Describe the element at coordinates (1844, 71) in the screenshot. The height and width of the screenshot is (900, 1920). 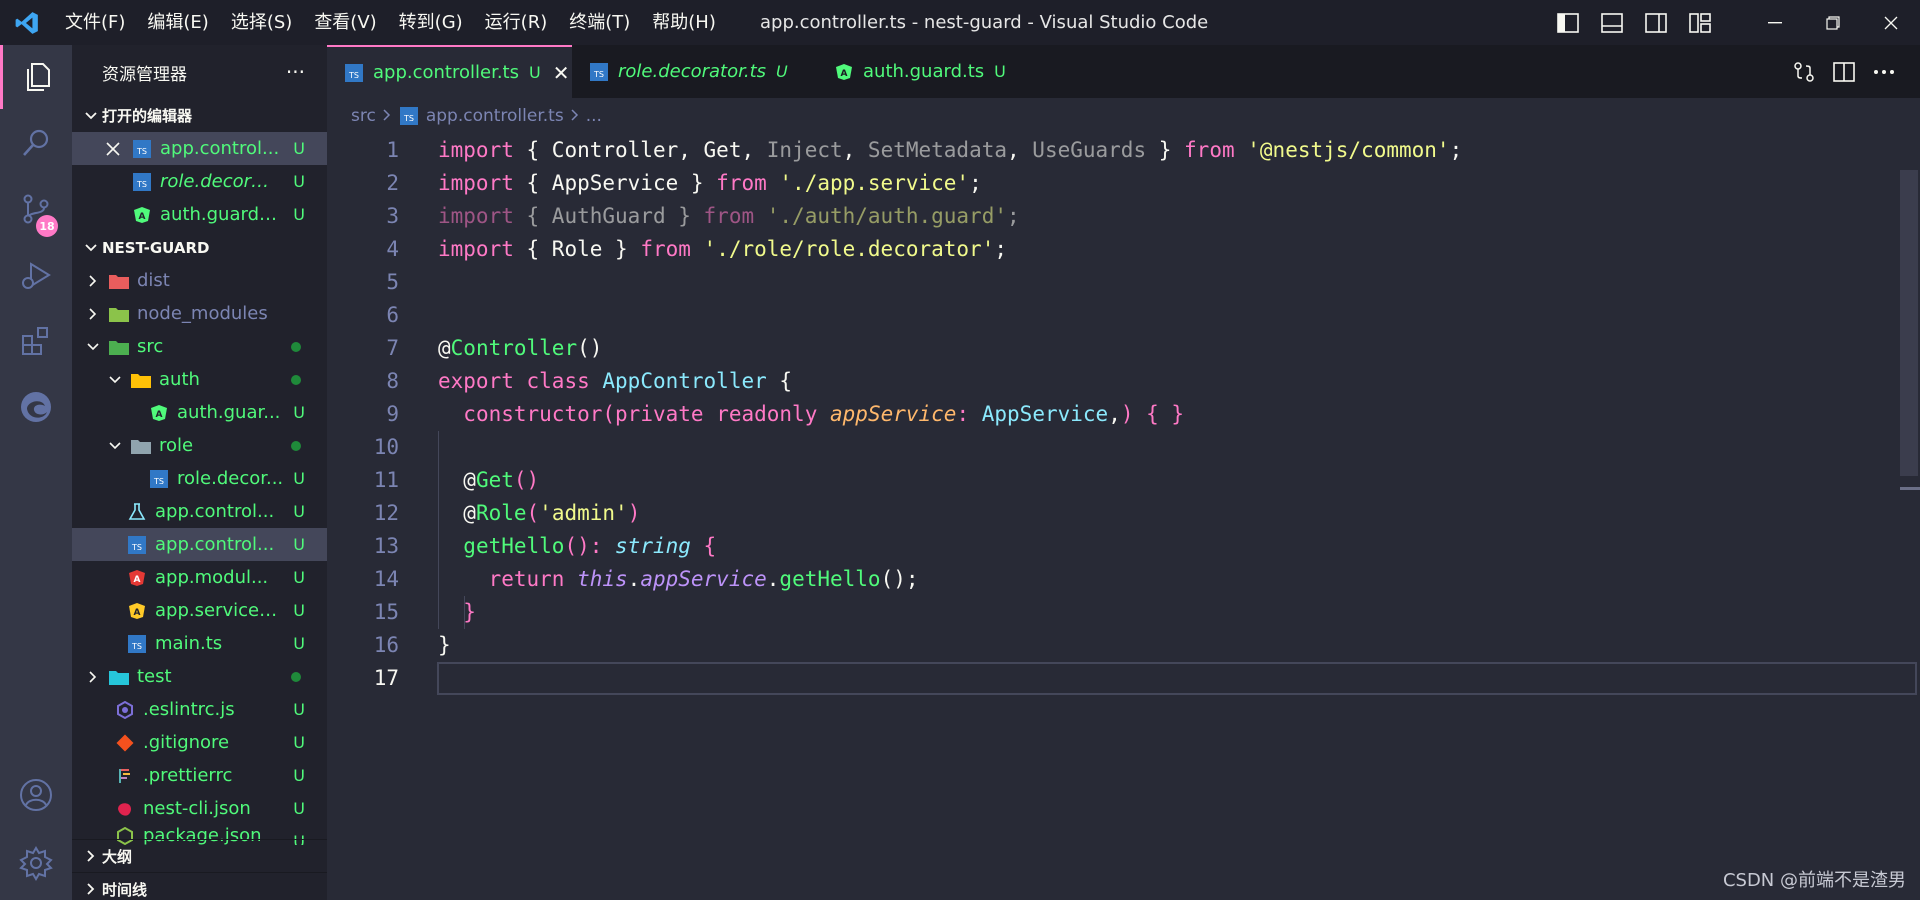
I see `split-editor-icon` at that location.